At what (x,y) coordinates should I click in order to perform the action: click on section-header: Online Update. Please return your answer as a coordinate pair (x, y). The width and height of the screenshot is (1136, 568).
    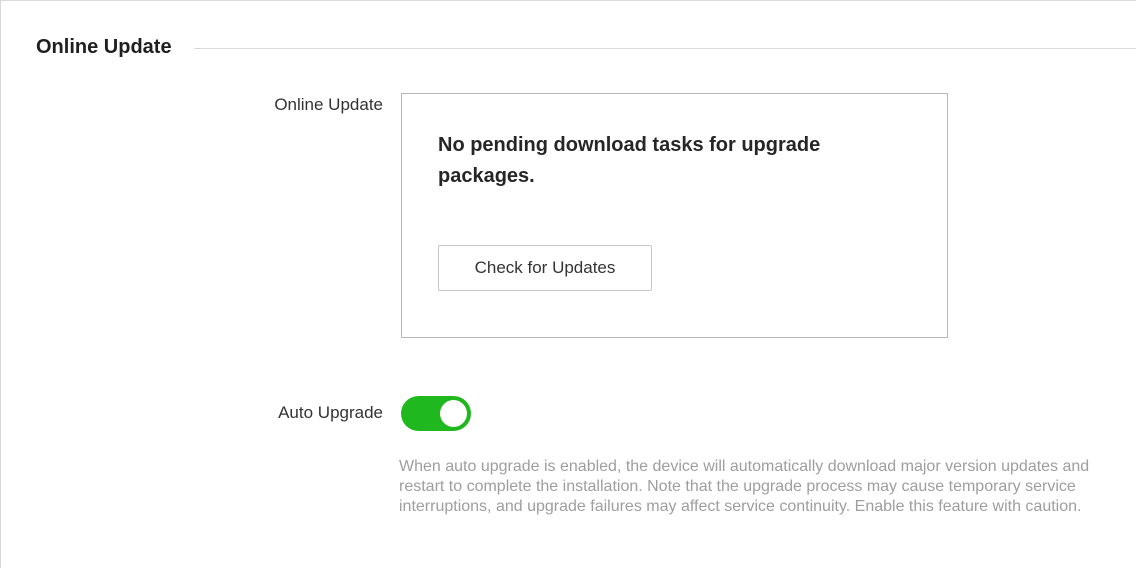
    Looking at the image, I should click on (586, 47).